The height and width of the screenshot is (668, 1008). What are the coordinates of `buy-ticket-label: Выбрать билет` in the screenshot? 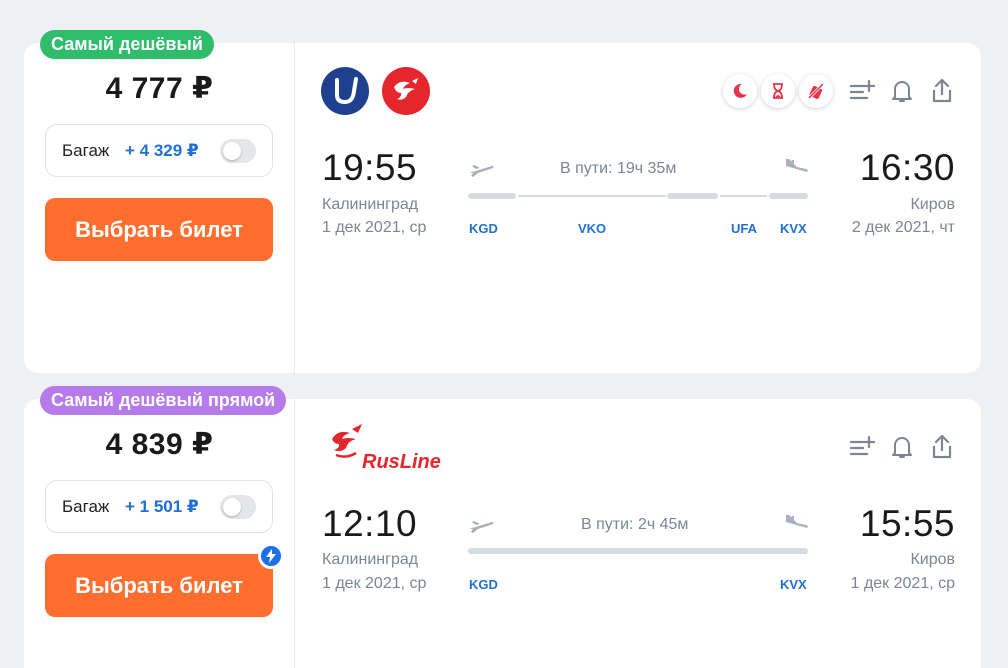 It's located at (159, 585).